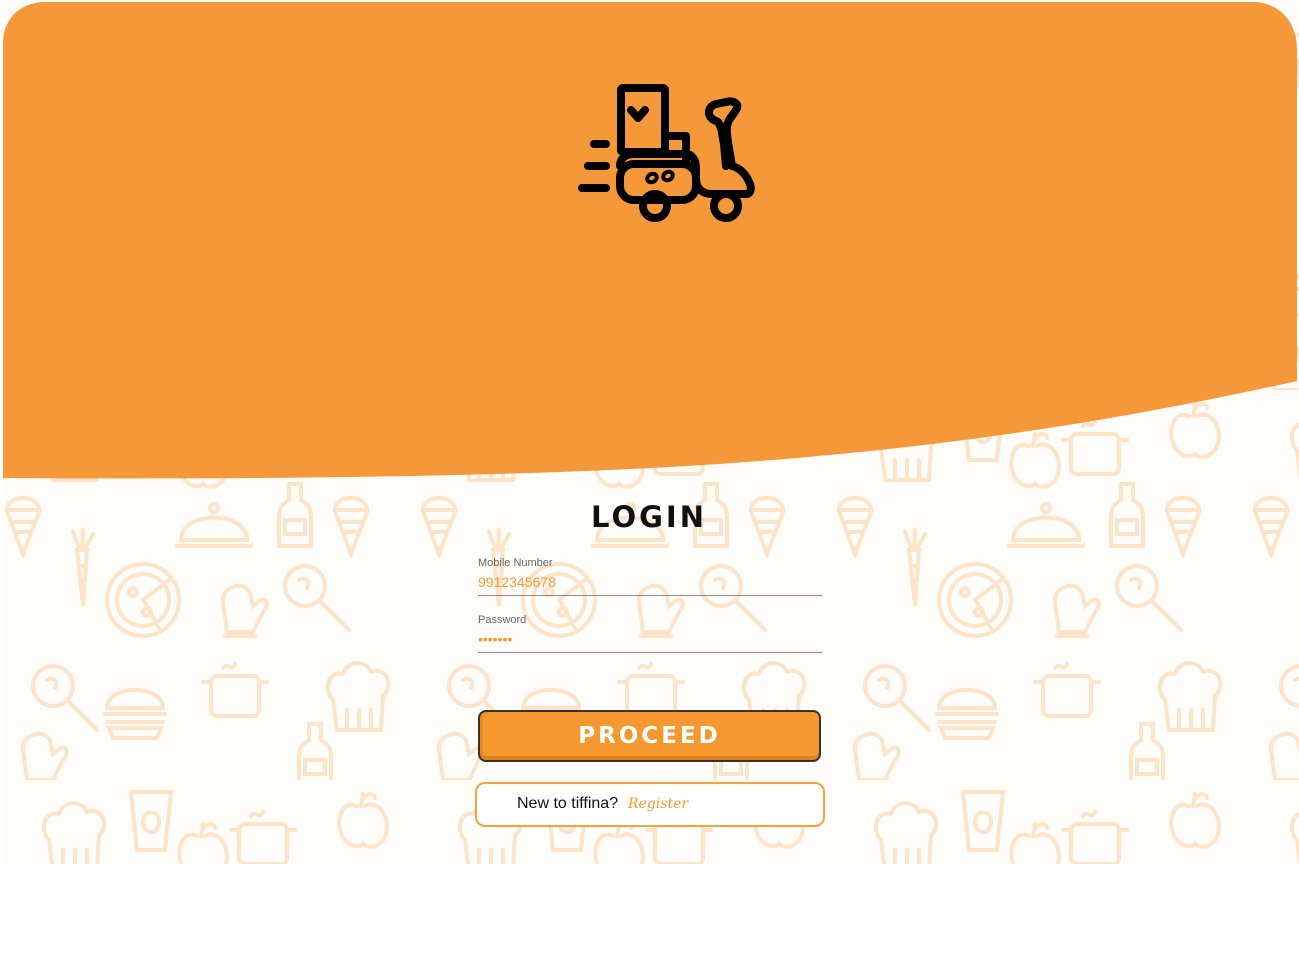 The height and width of the screenshot is (965, 1299). I want to click on delivery-scooter-icon, so click(666, 153).